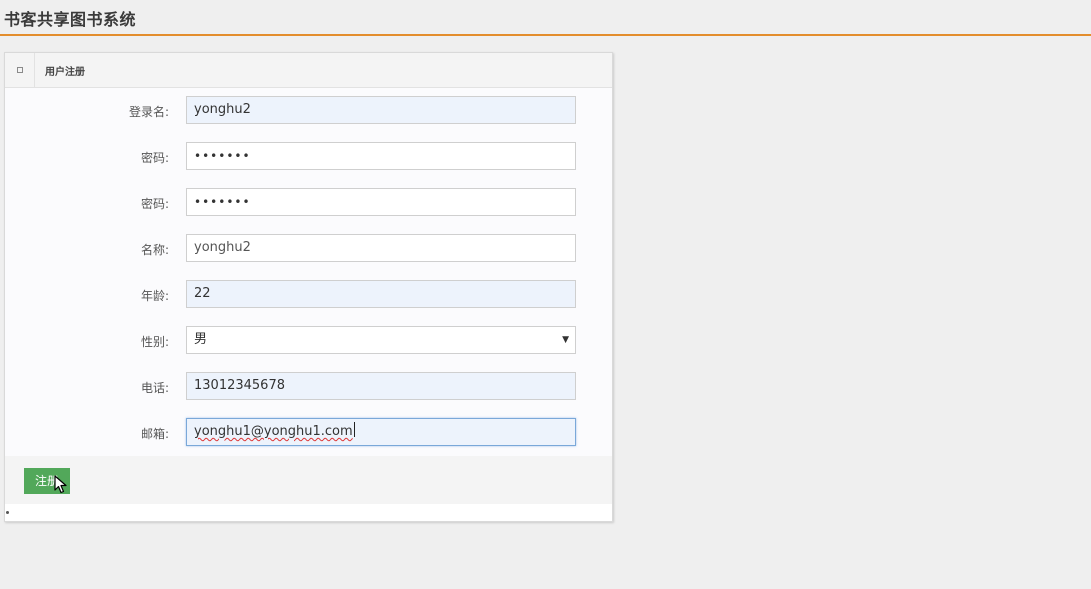 This screenshot has width=1091, height=589. I want to click on phone-label: 电话:, so click(154, 388).